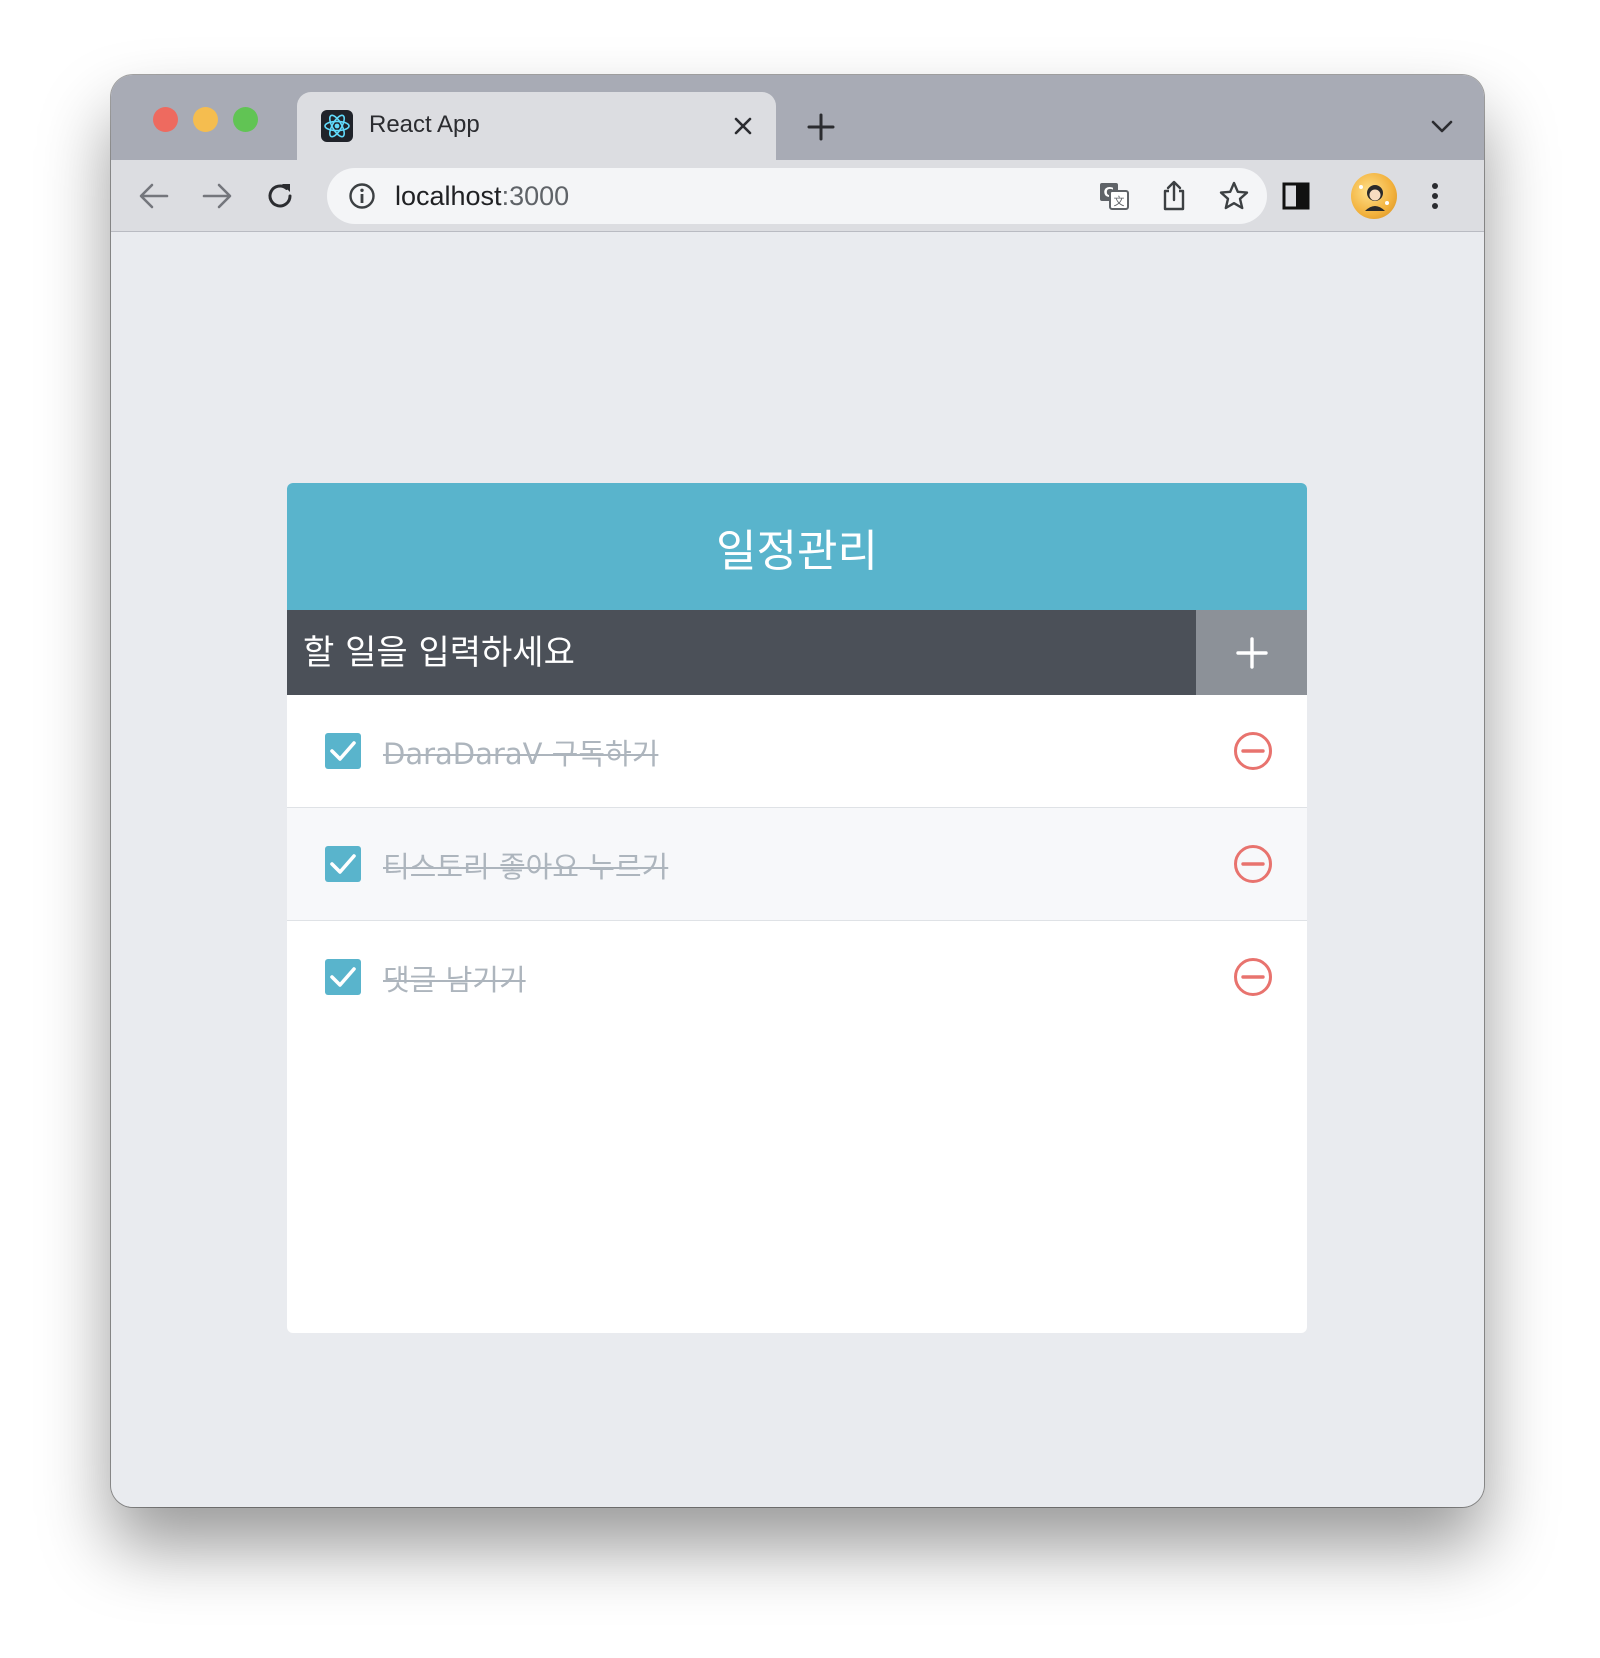  I want to click on tab-strip: React App, so click(797, 117).